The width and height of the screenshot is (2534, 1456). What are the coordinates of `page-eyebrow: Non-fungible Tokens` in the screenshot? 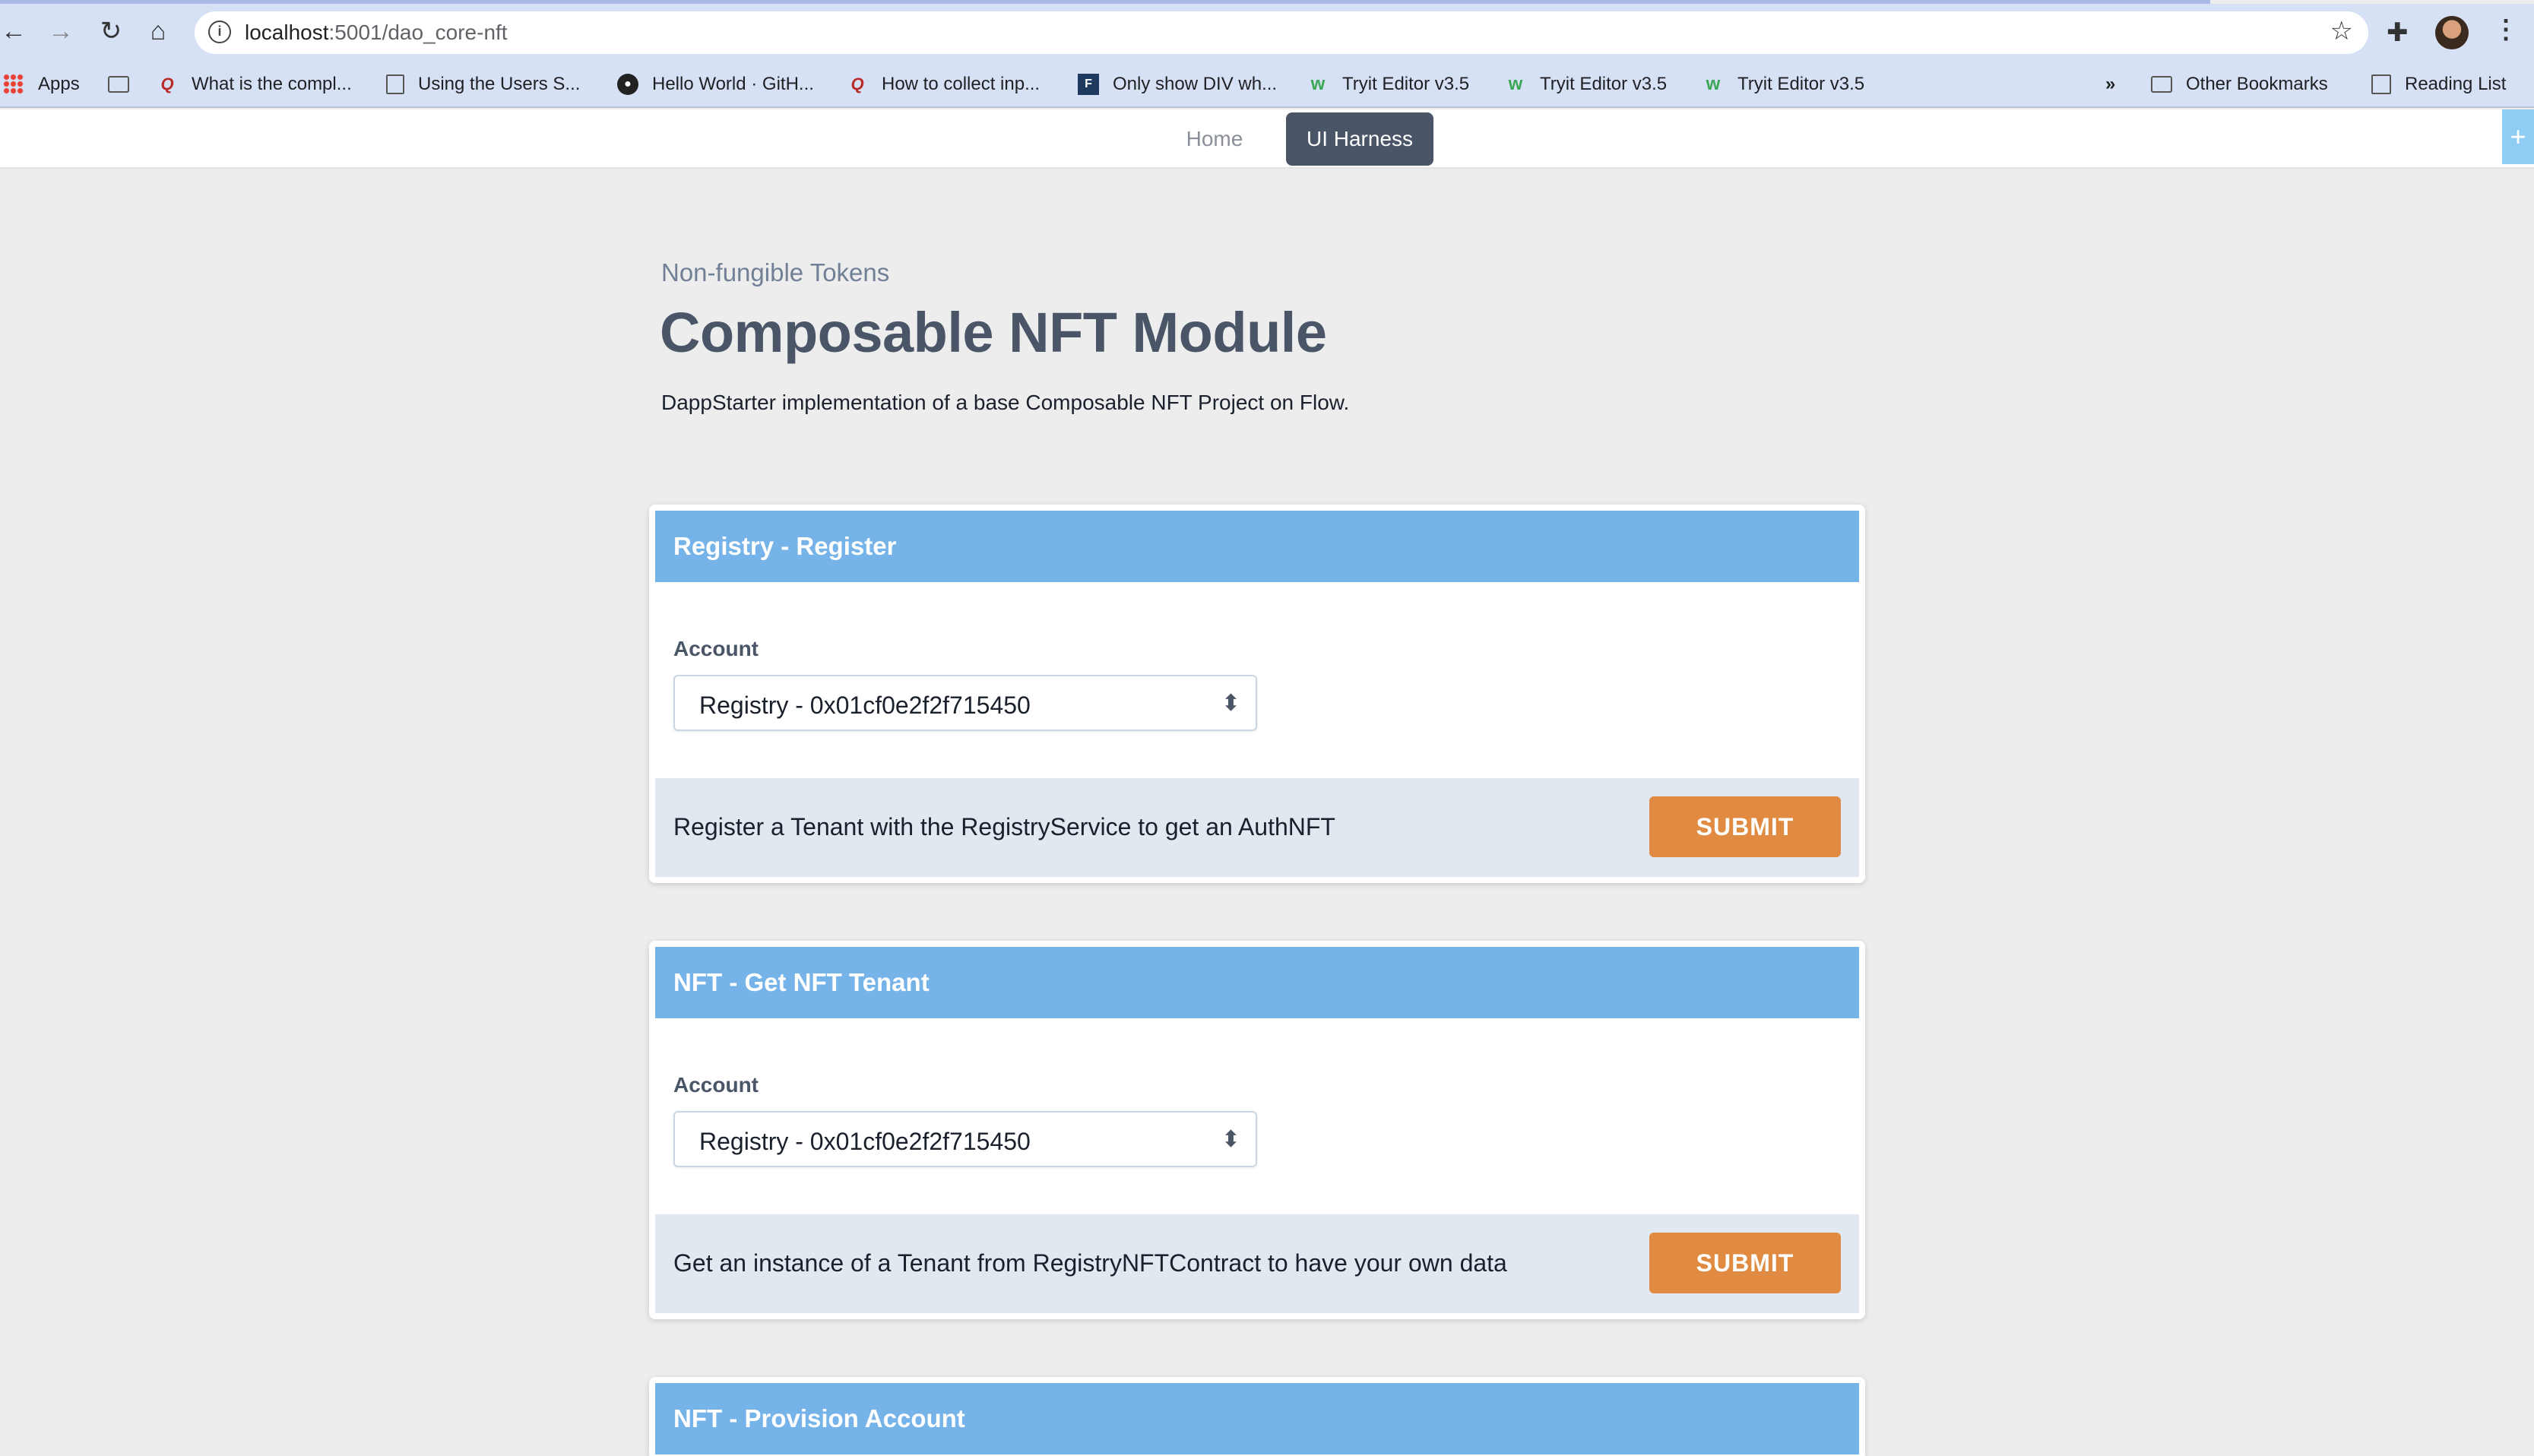 It's located at (775, 272).